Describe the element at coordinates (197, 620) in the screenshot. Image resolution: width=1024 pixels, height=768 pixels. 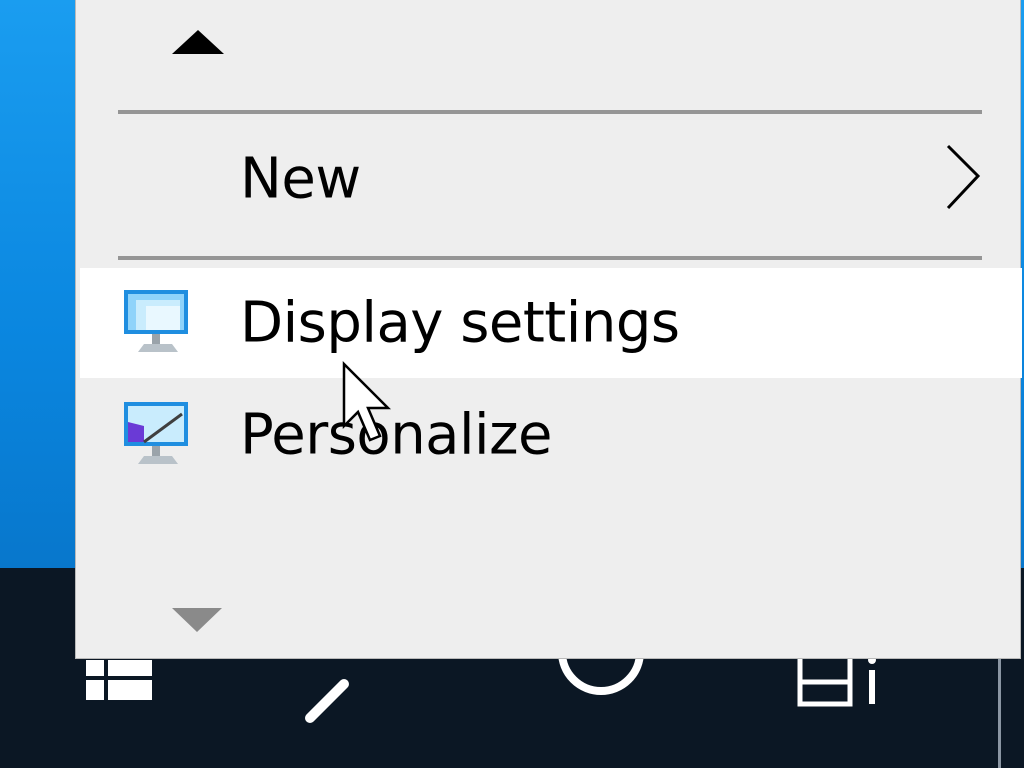
I see `triangle-down-icon` at that location.